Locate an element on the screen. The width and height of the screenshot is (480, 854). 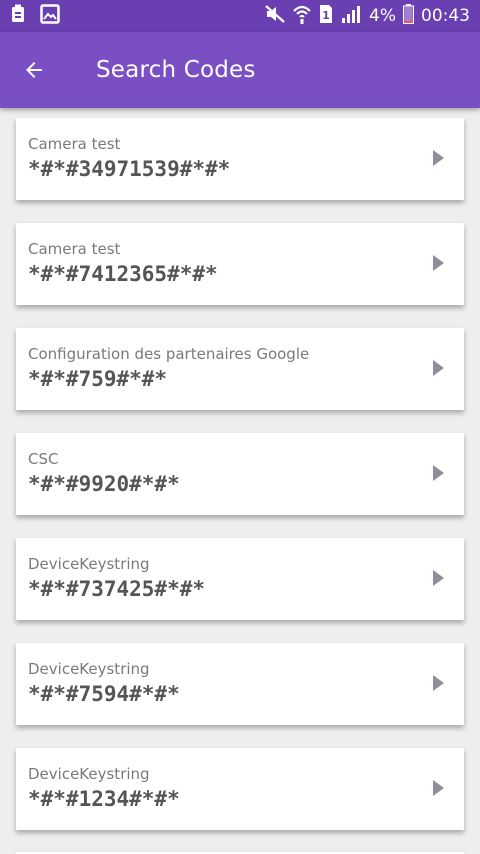
back-button is located at coordinates (34, 70).